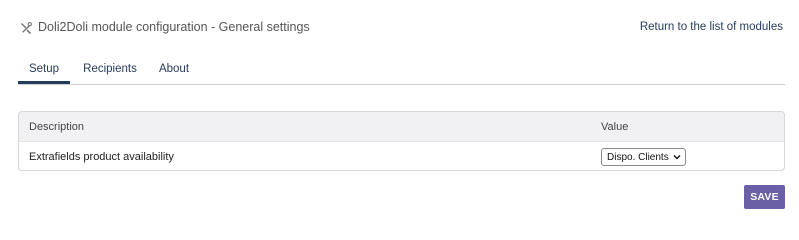  Describe the element at coordinates (691, 157) in the screenshot. I see `setting-value-cell: Dispo. Clients` at that location.